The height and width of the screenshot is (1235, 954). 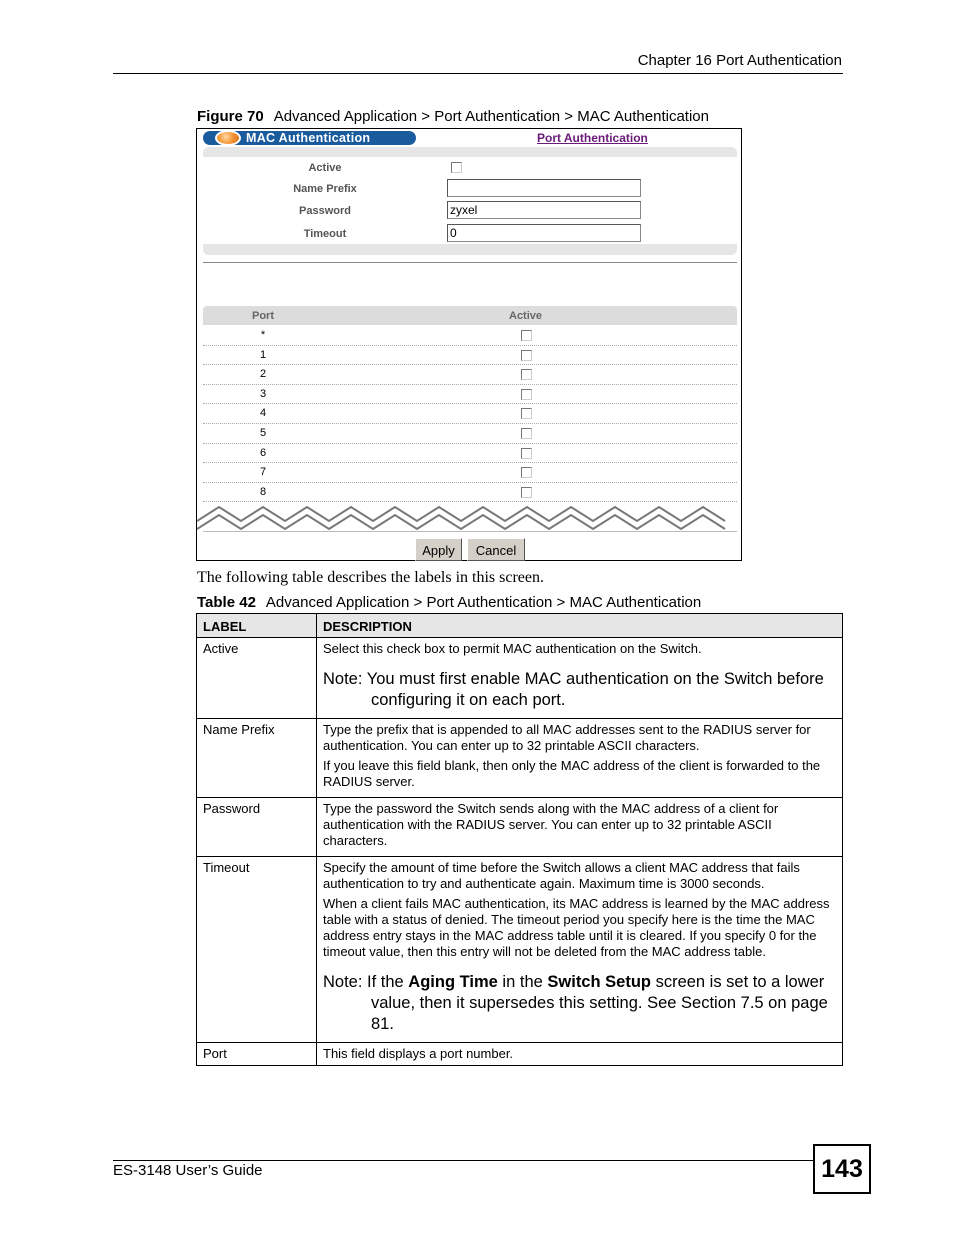 What do you see at coordinates (263, 374) in the screenshot?
I see `port-number: 2` at bounding box center [263, 374].